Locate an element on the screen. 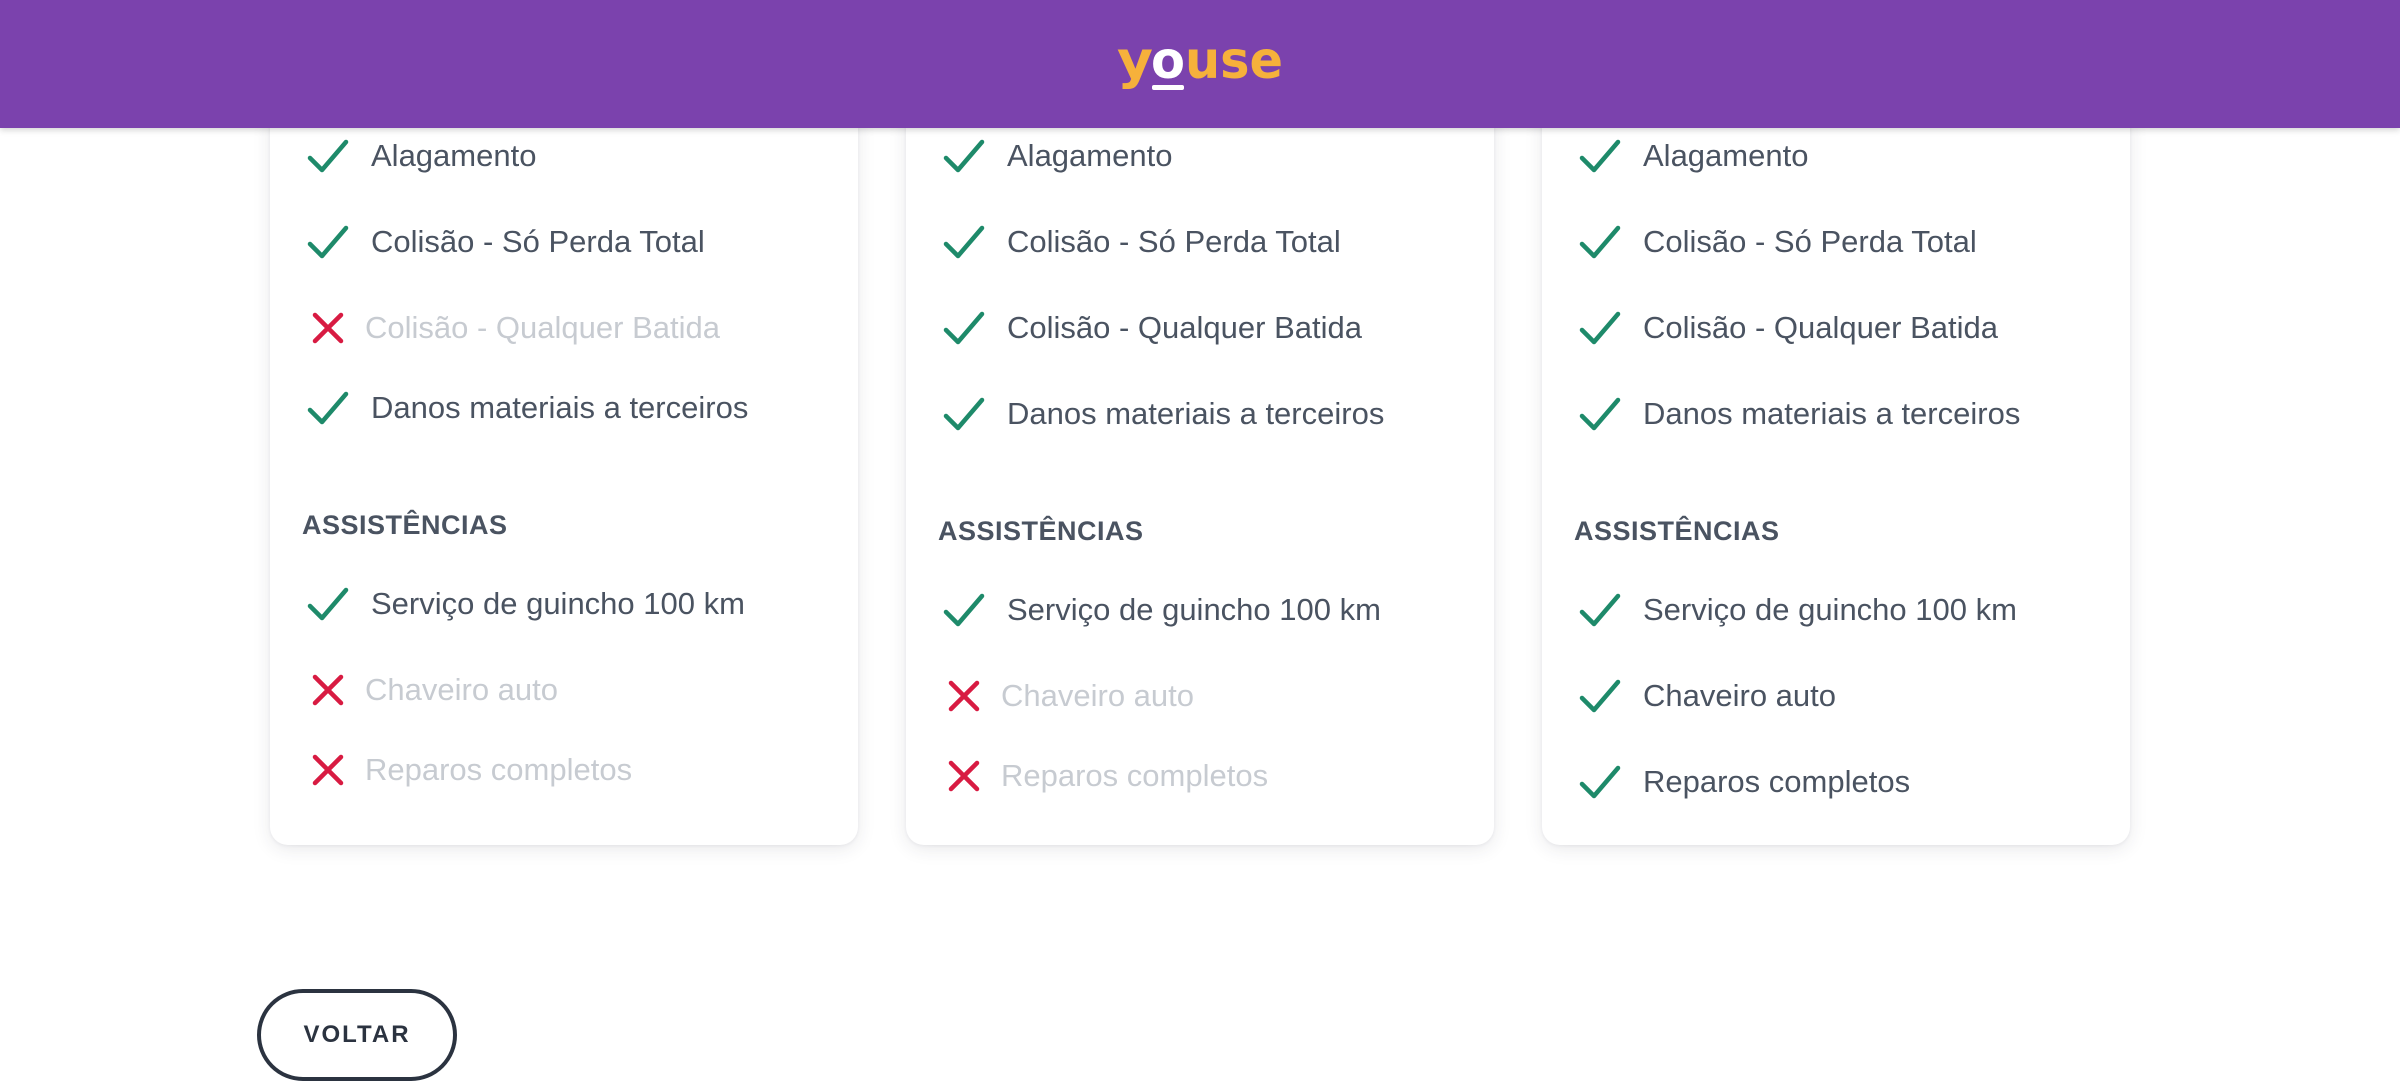 The height and width of the screenshot is (1081, 2400). back-button: VOLTAR is located at coordinates (357, 1035).